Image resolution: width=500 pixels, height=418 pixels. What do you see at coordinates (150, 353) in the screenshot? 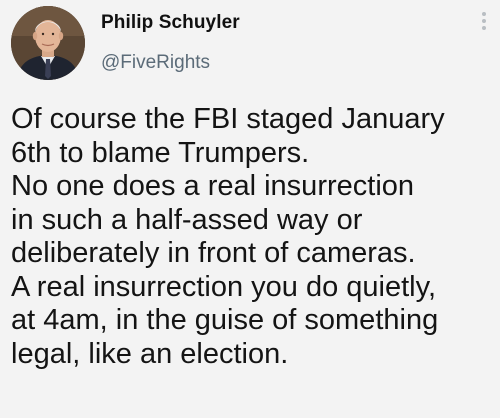
I see `tweet-line: legal, like an election.` at bounding box center [150, 353].